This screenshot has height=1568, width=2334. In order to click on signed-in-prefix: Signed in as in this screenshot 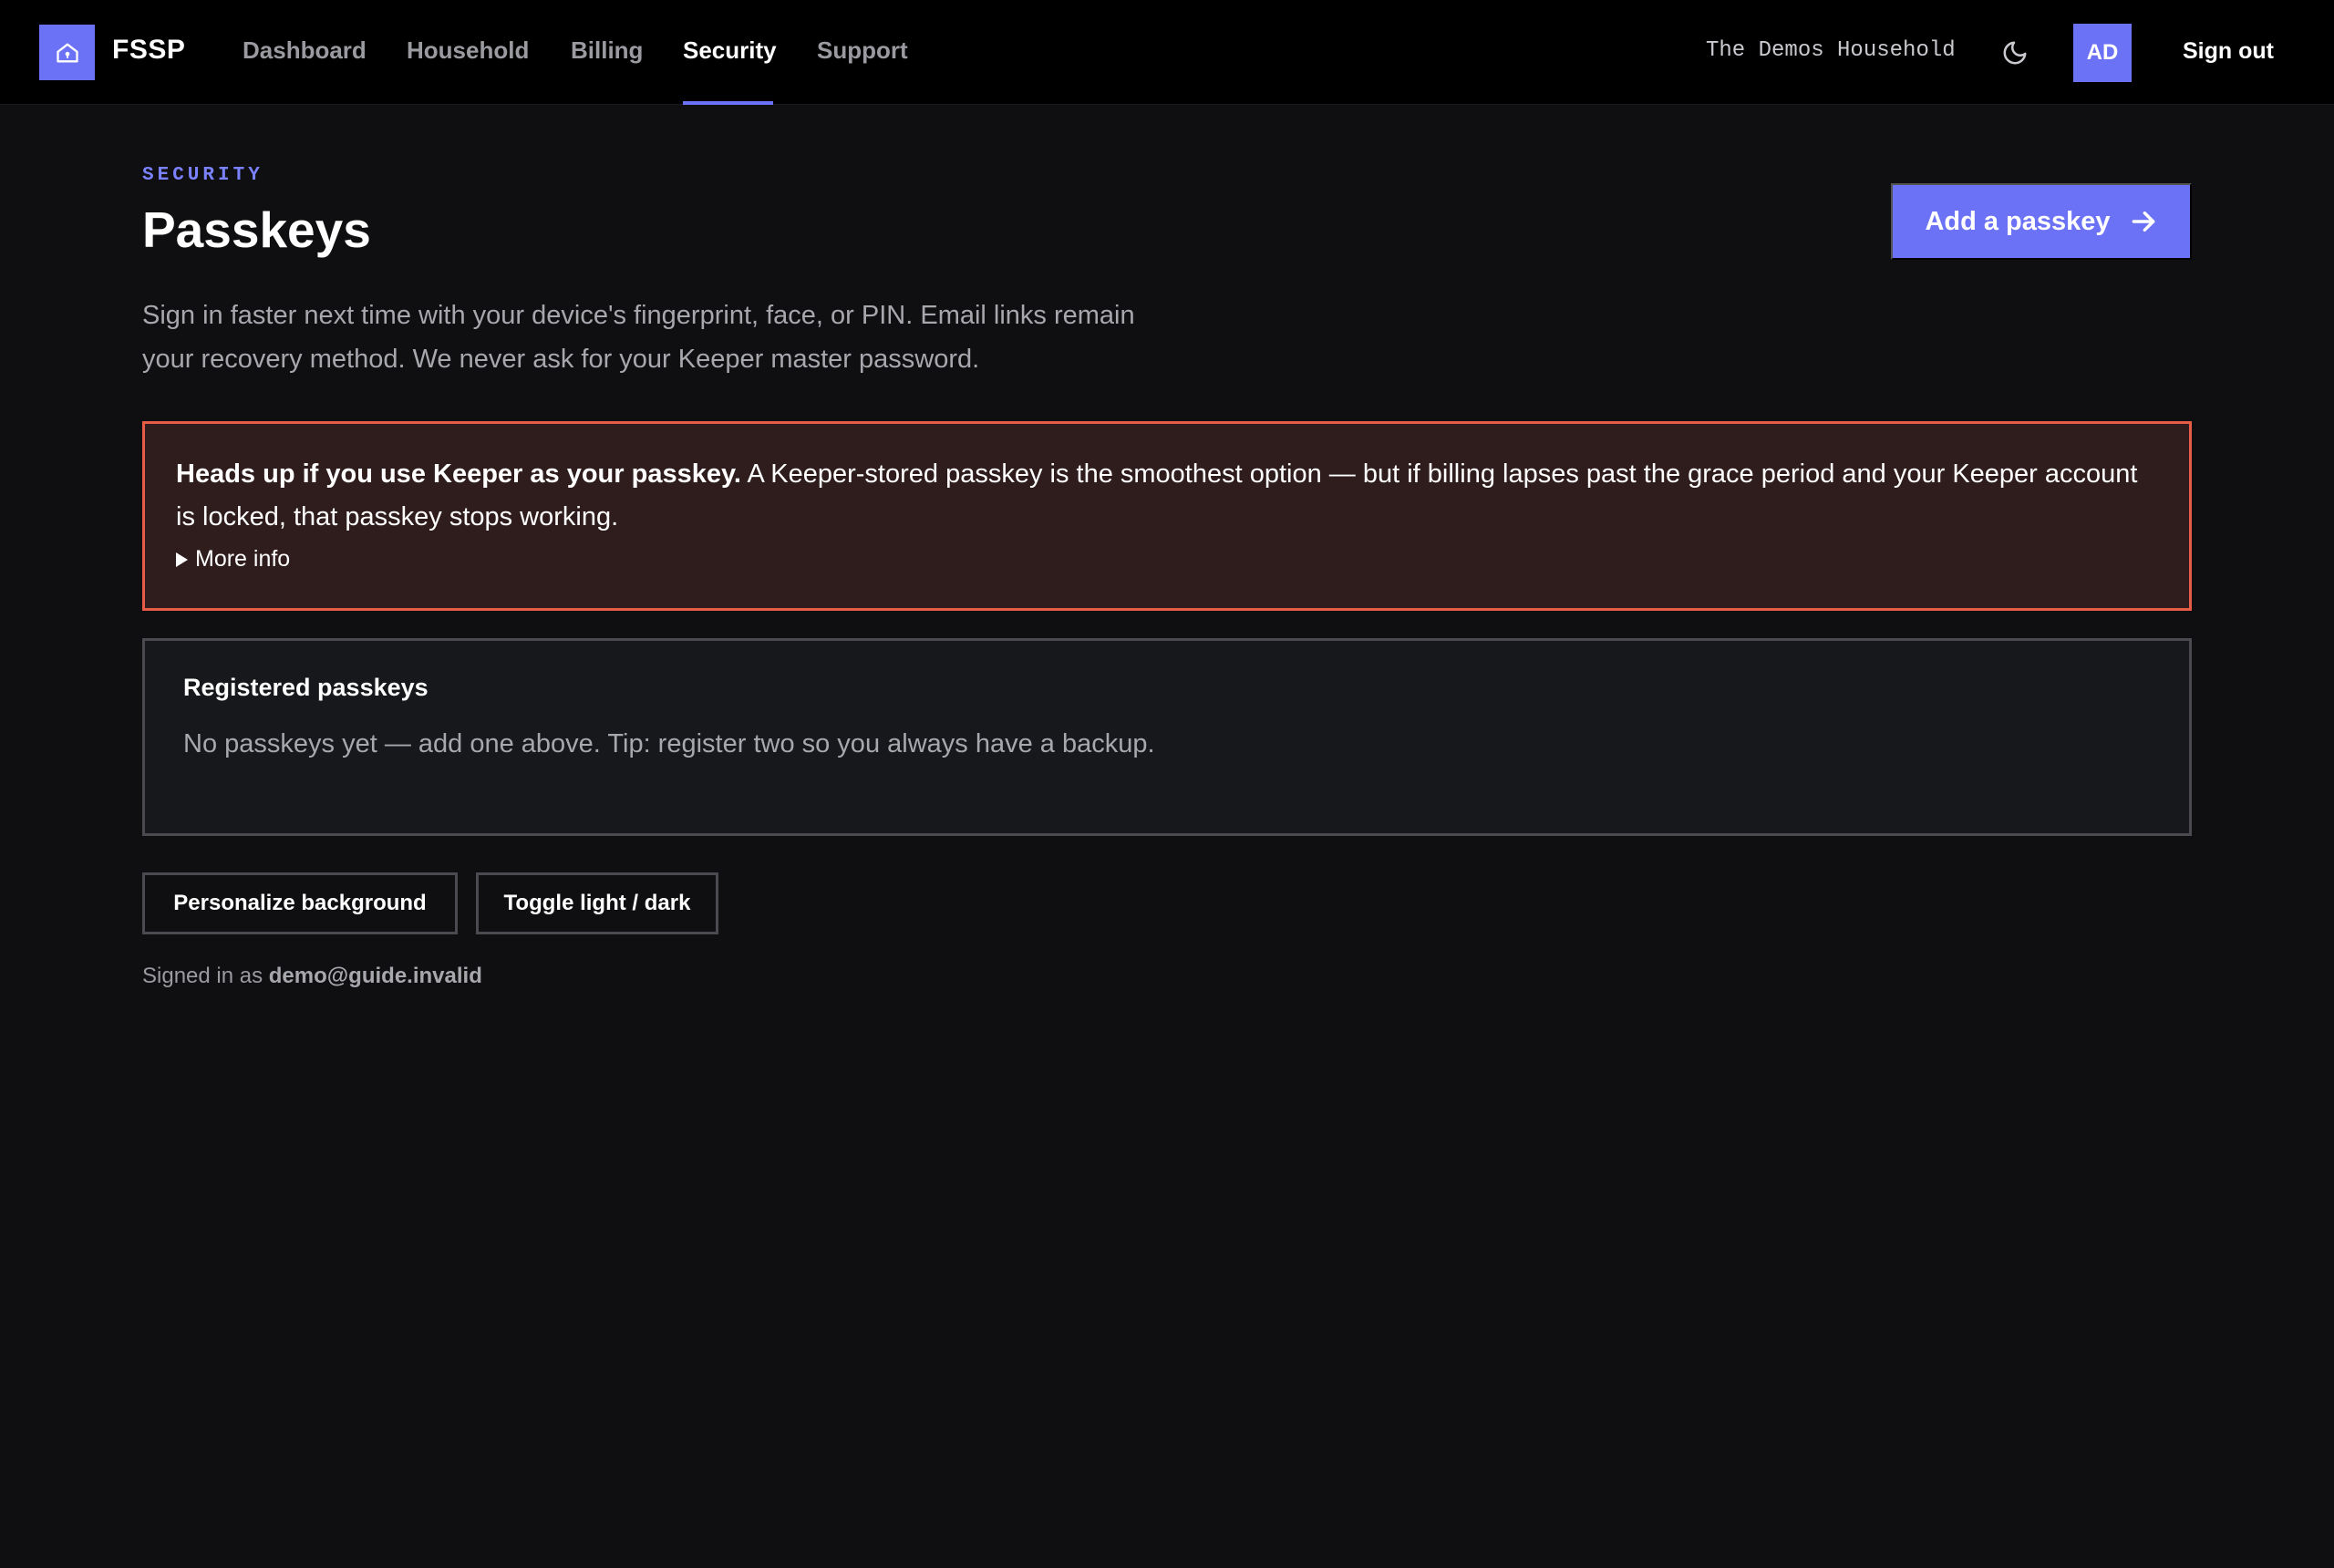, I will do `click(205, 976)`.